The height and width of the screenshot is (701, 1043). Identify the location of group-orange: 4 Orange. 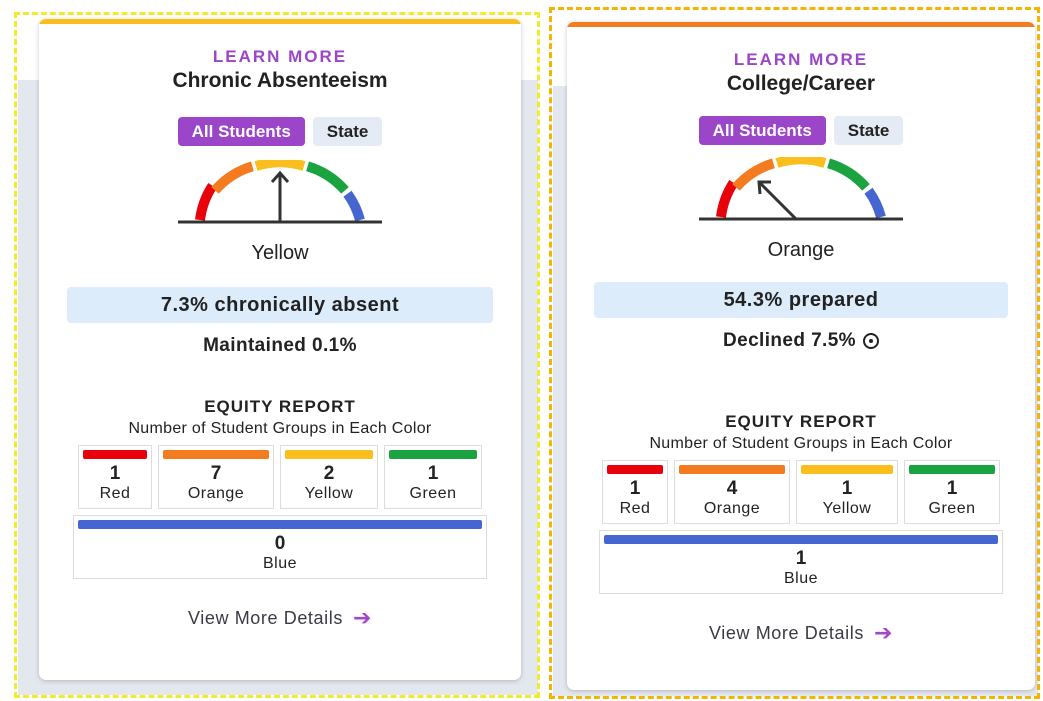
(732, 492).